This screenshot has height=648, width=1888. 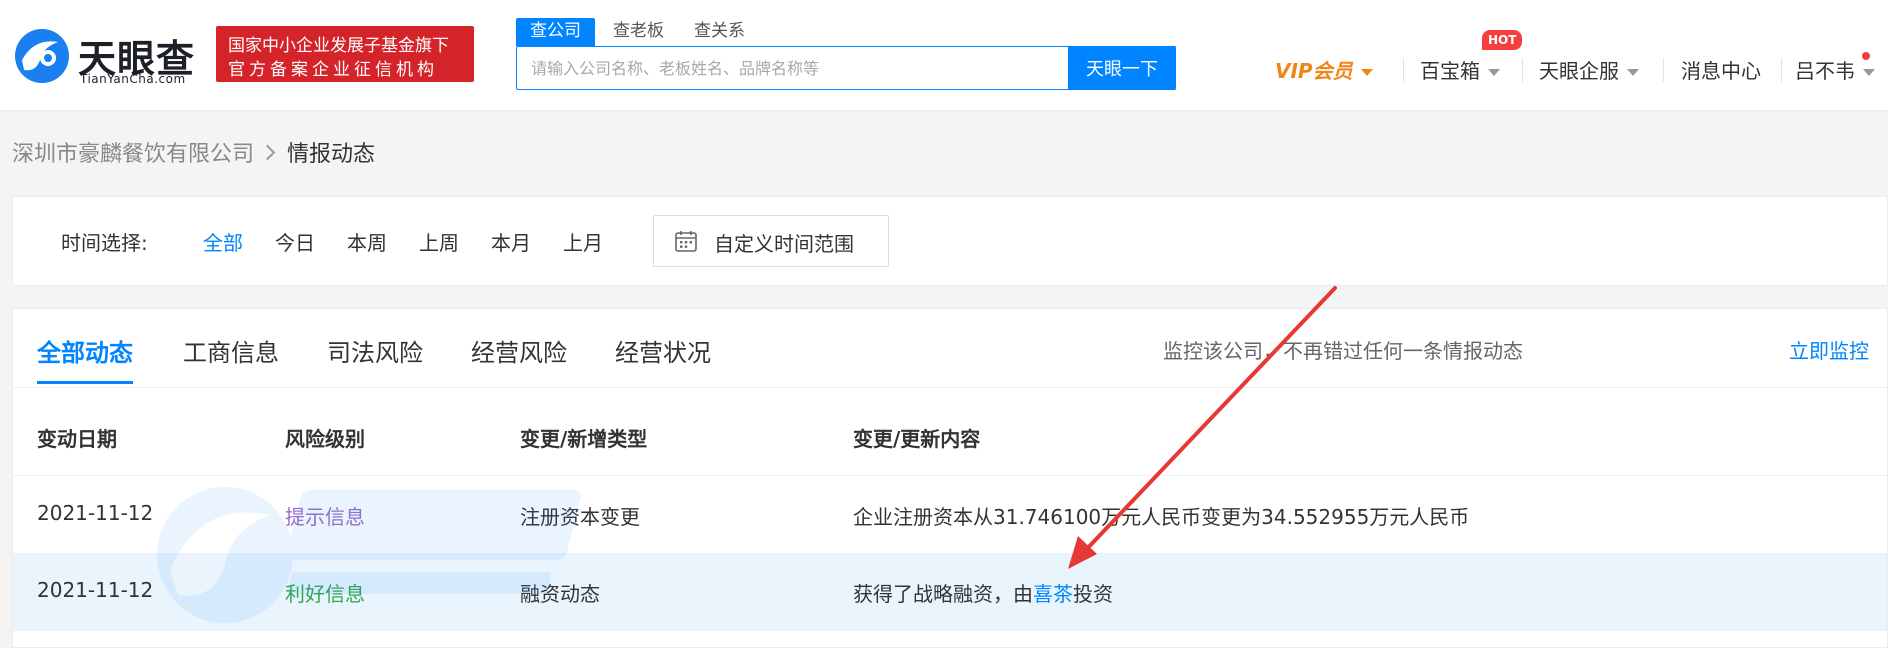 I want to click on nav-user-label: 吕不韦, so click(x=1825, y=71).